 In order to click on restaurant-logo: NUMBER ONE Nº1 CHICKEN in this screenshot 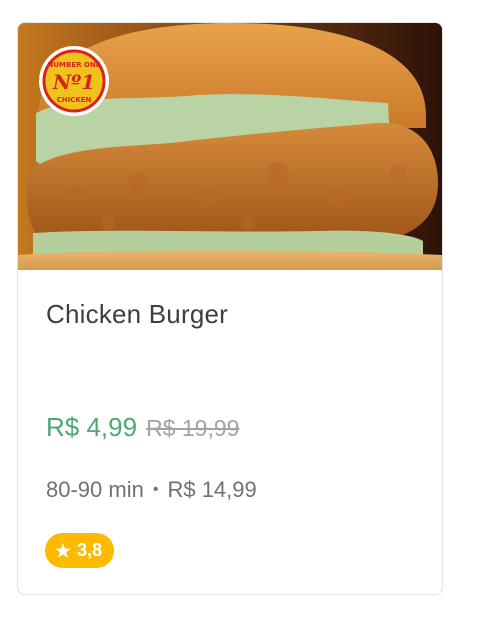, I will do `click(74, 81)`.